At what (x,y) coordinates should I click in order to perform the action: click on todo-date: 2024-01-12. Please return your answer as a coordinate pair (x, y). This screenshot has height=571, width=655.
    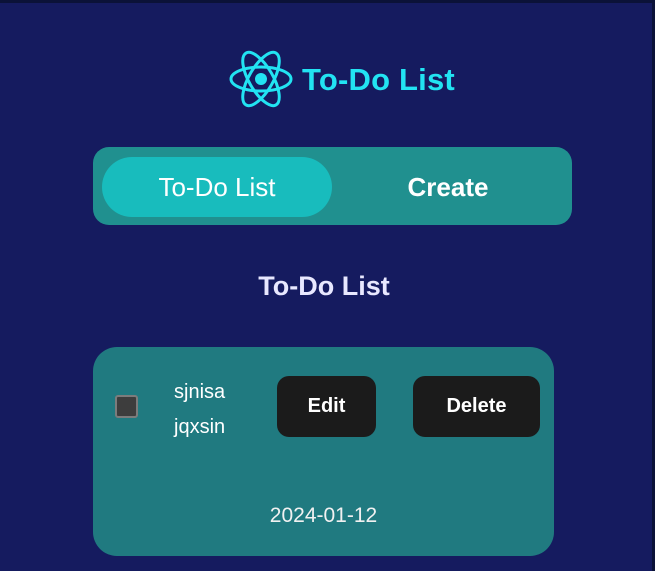
    Looking at the image, I should click on (323, 515).